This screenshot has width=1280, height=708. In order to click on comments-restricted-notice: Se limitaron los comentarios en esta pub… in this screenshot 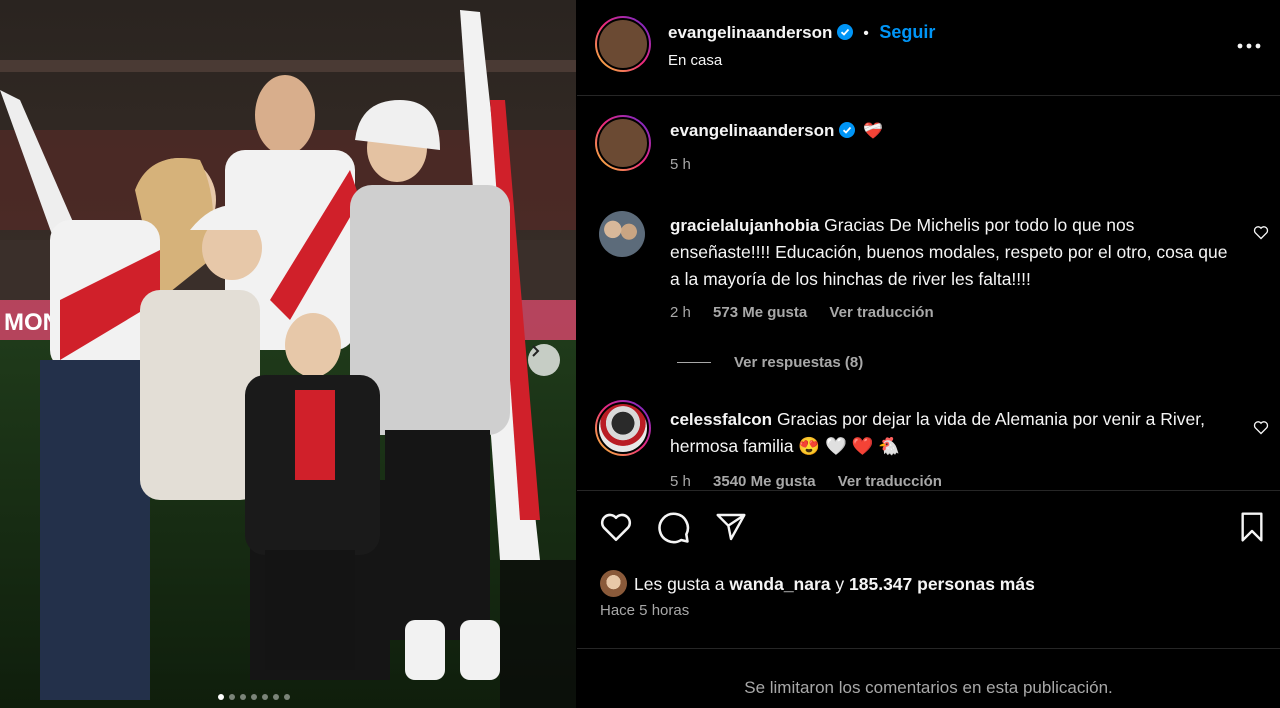, I will do `click(928, 687)`.